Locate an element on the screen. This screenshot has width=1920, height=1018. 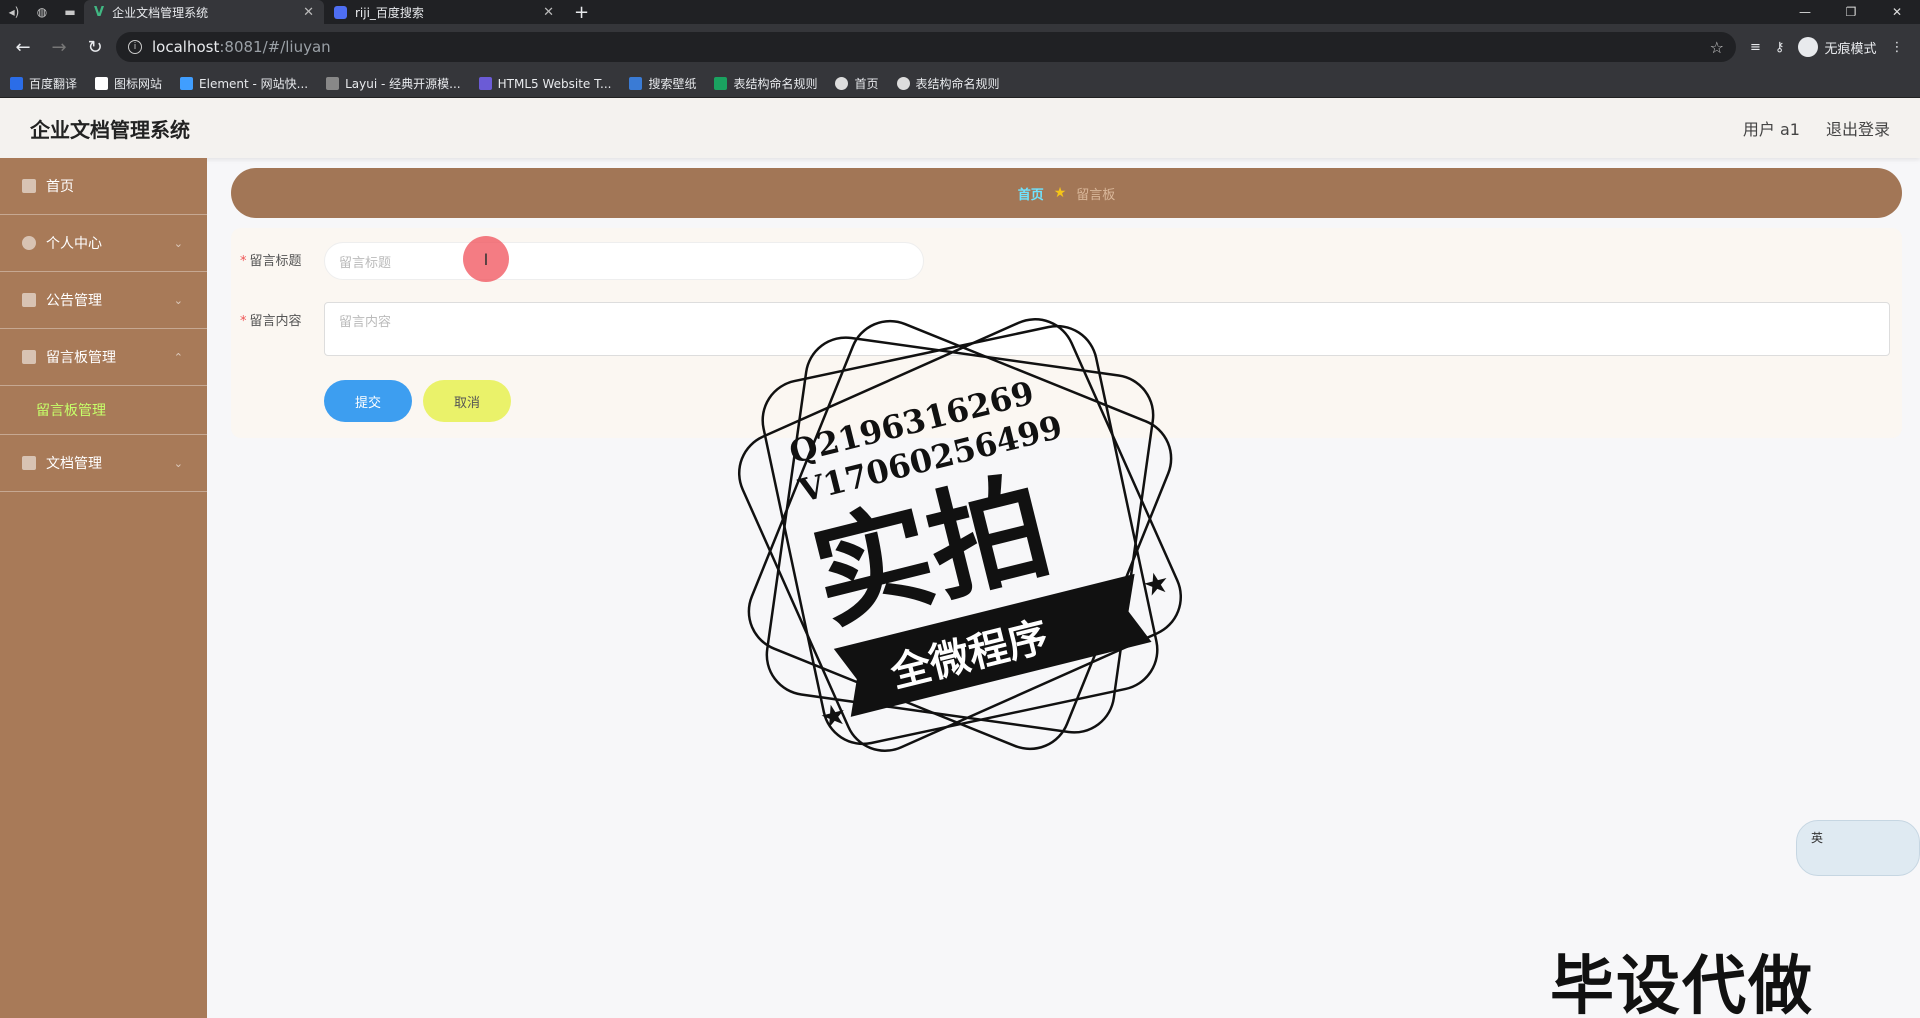
restore-button: ❐ is located at coordinates (1851, 12).